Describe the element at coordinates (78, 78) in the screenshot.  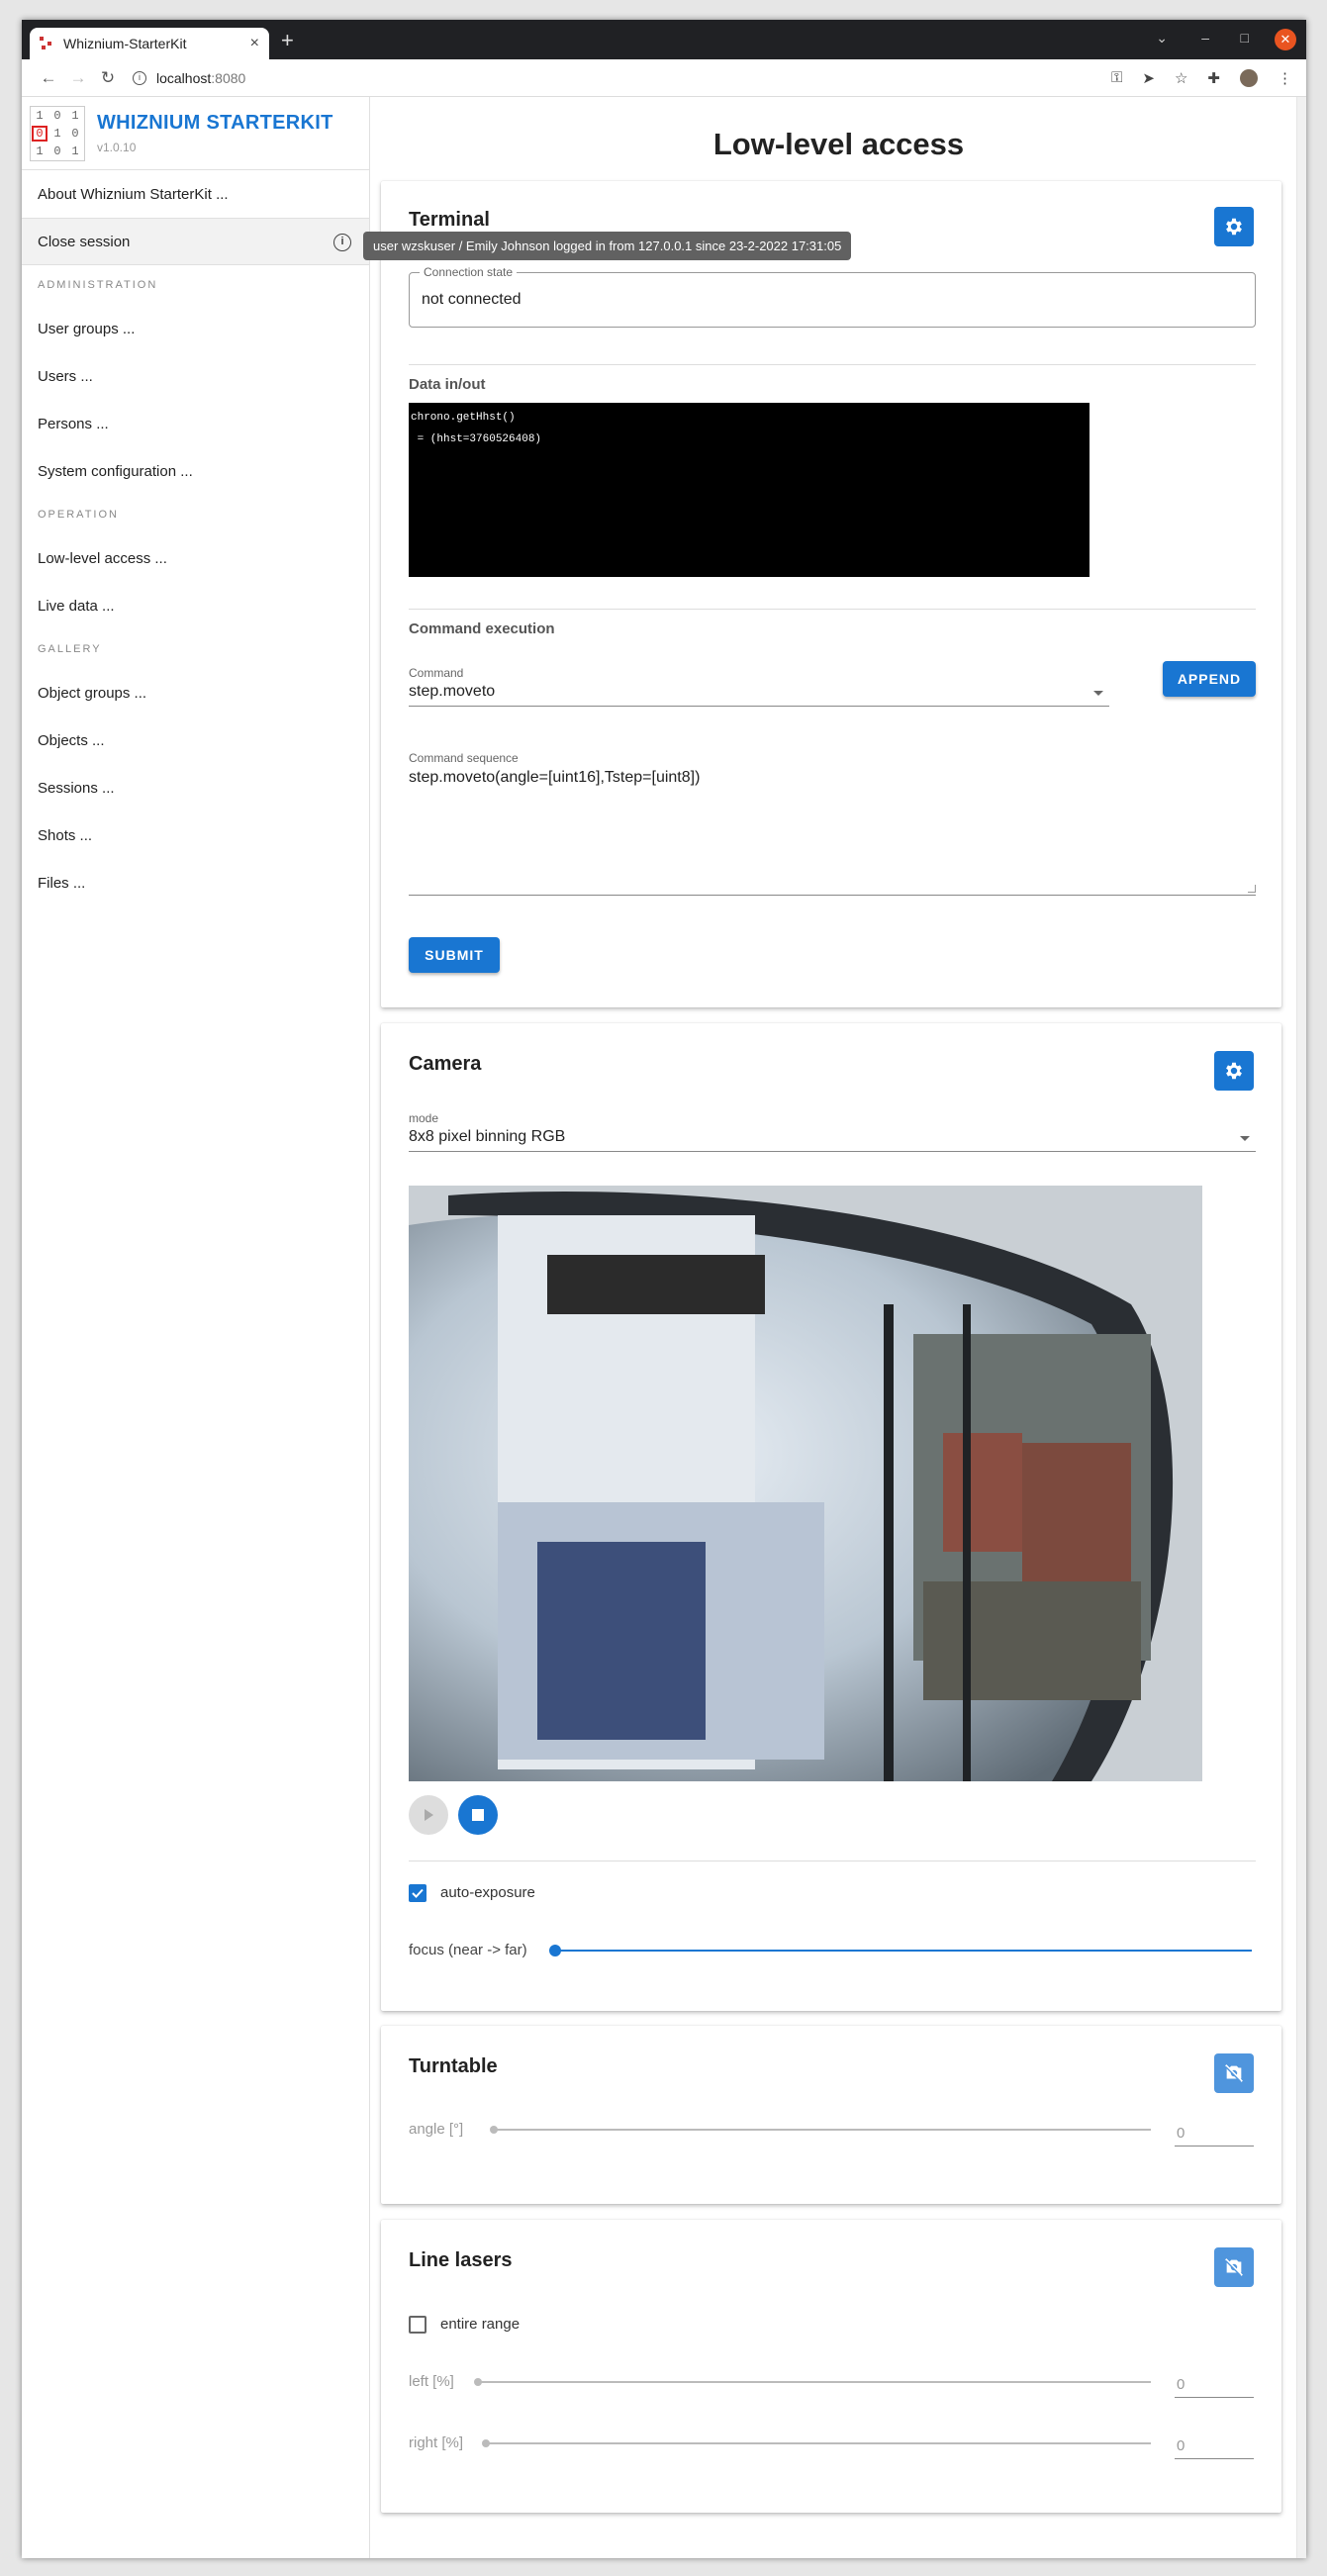
I see `forward-icon: →` at that location.